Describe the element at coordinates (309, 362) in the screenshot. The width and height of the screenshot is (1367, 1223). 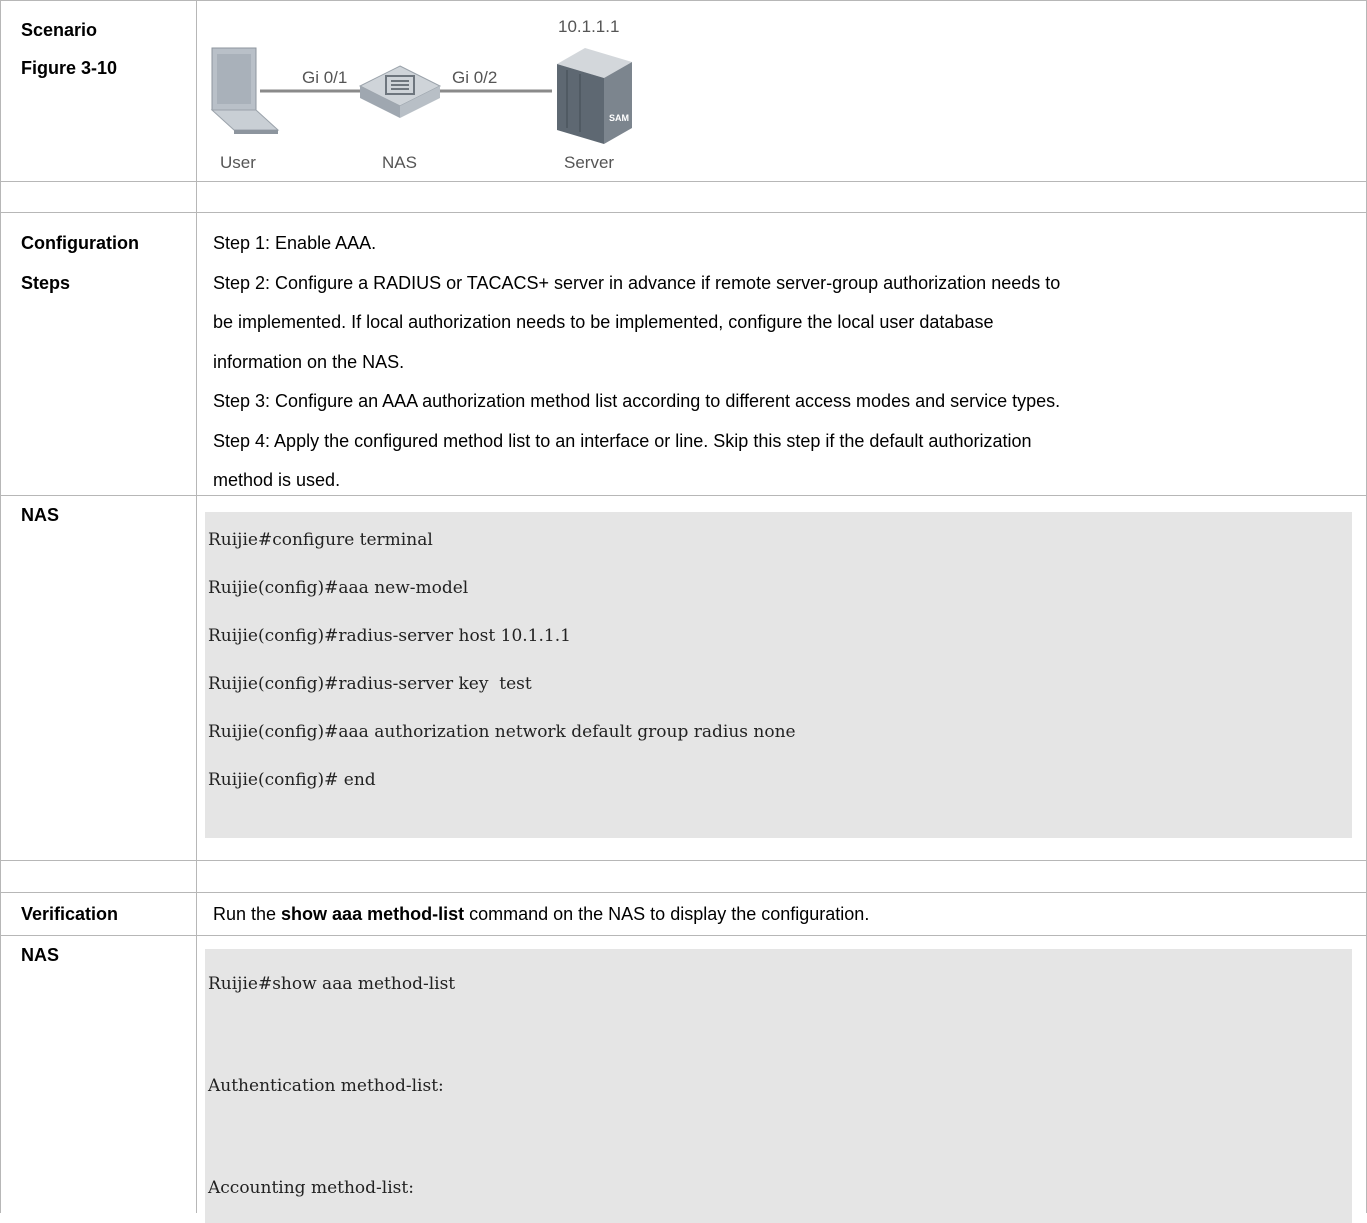
I see `step-line: information on the NAS.` at that location.